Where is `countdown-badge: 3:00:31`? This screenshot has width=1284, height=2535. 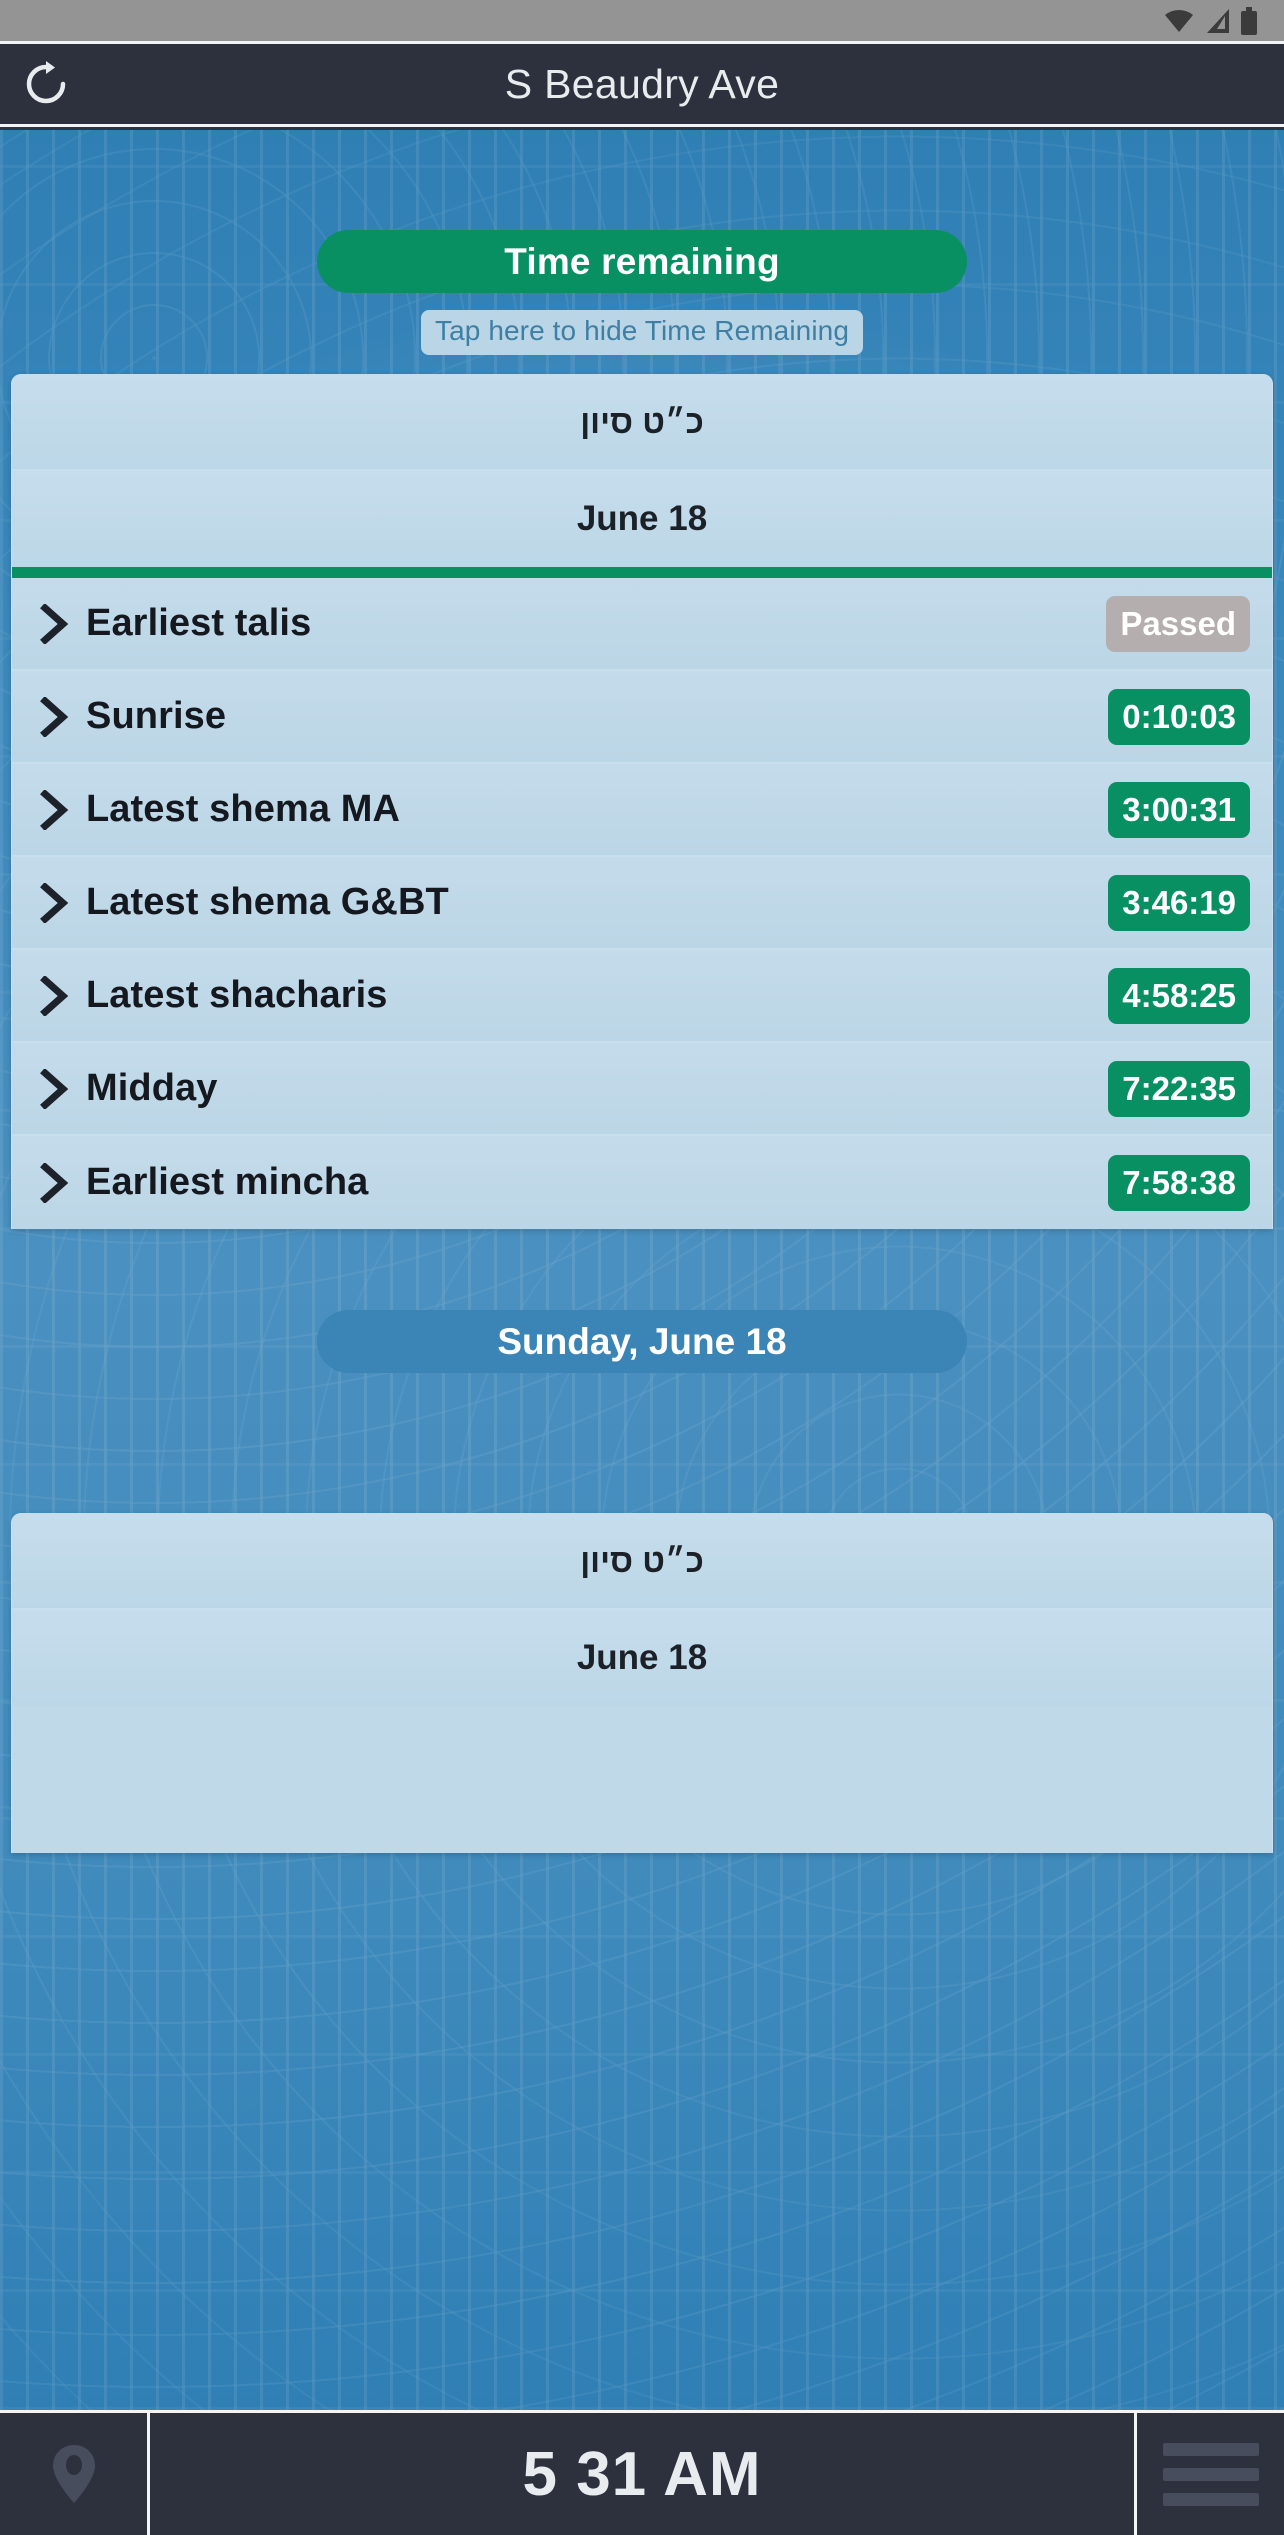 countdown-badge: 3:00:31 is located at coordinates (1179, 809).